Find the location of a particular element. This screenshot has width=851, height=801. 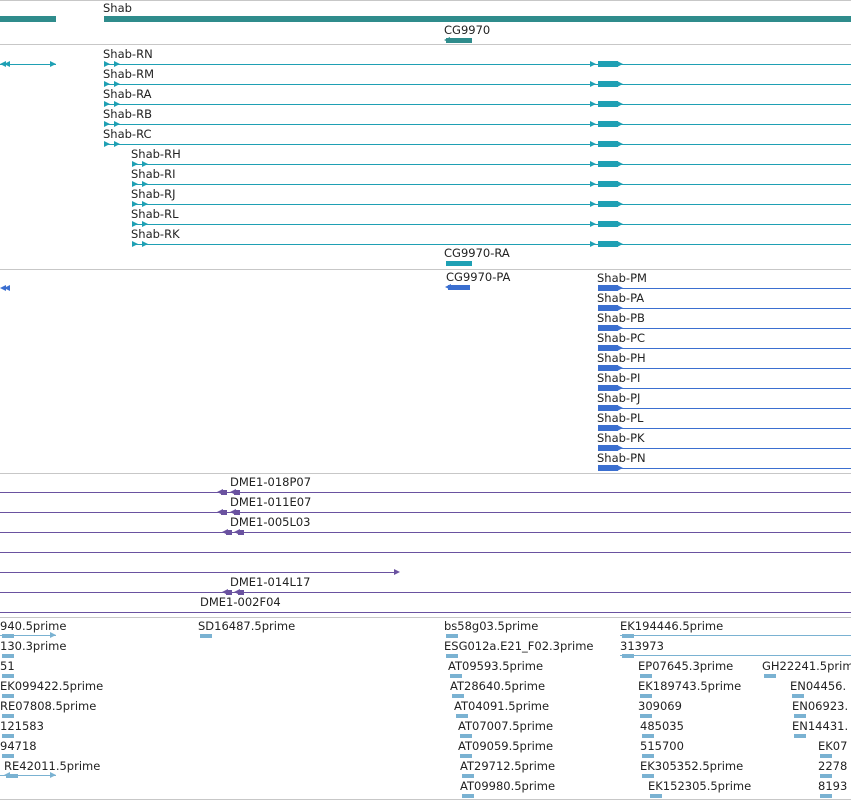

est-label: AT29712.5prime is located at coordinates (507, 766).